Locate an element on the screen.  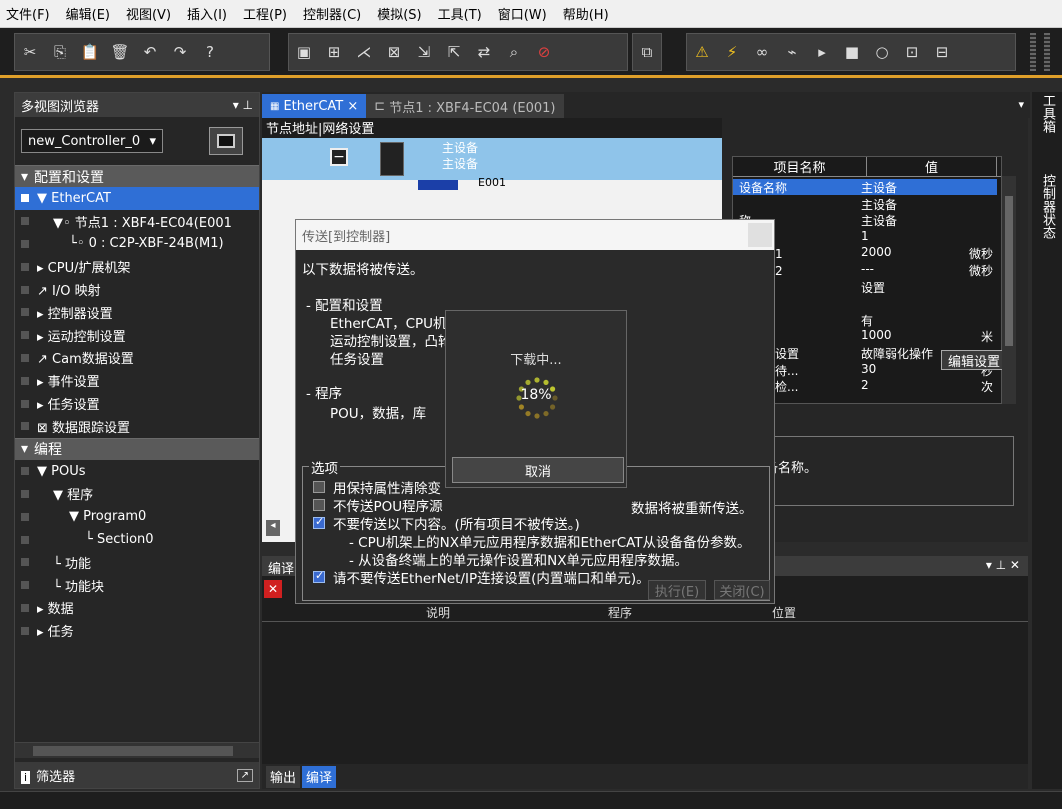
tree-item: ▼ 程序 is located at coordinates (137, 494).